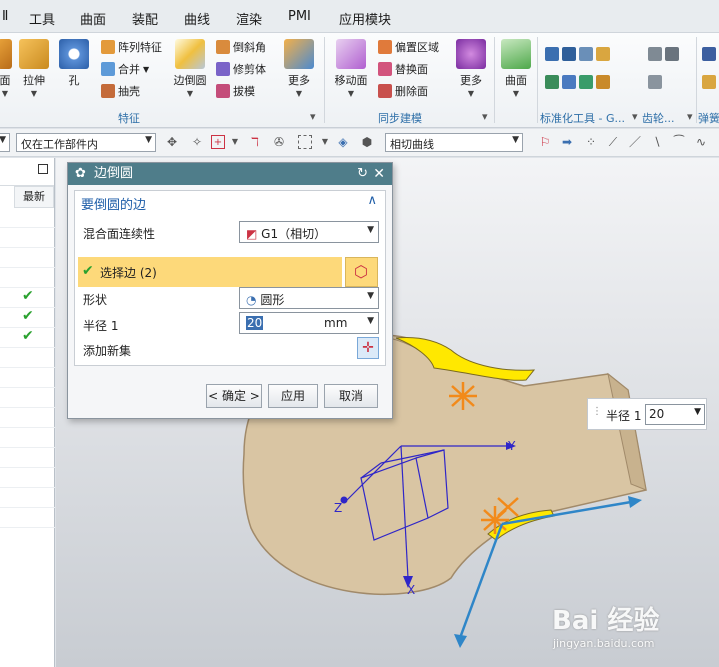 This screenshot has width=719, height=667. What do you see at coordinates (125, 69) in the screenshot?
I see `unite-button: 合并 ▼` at bounding box center [125, 69].